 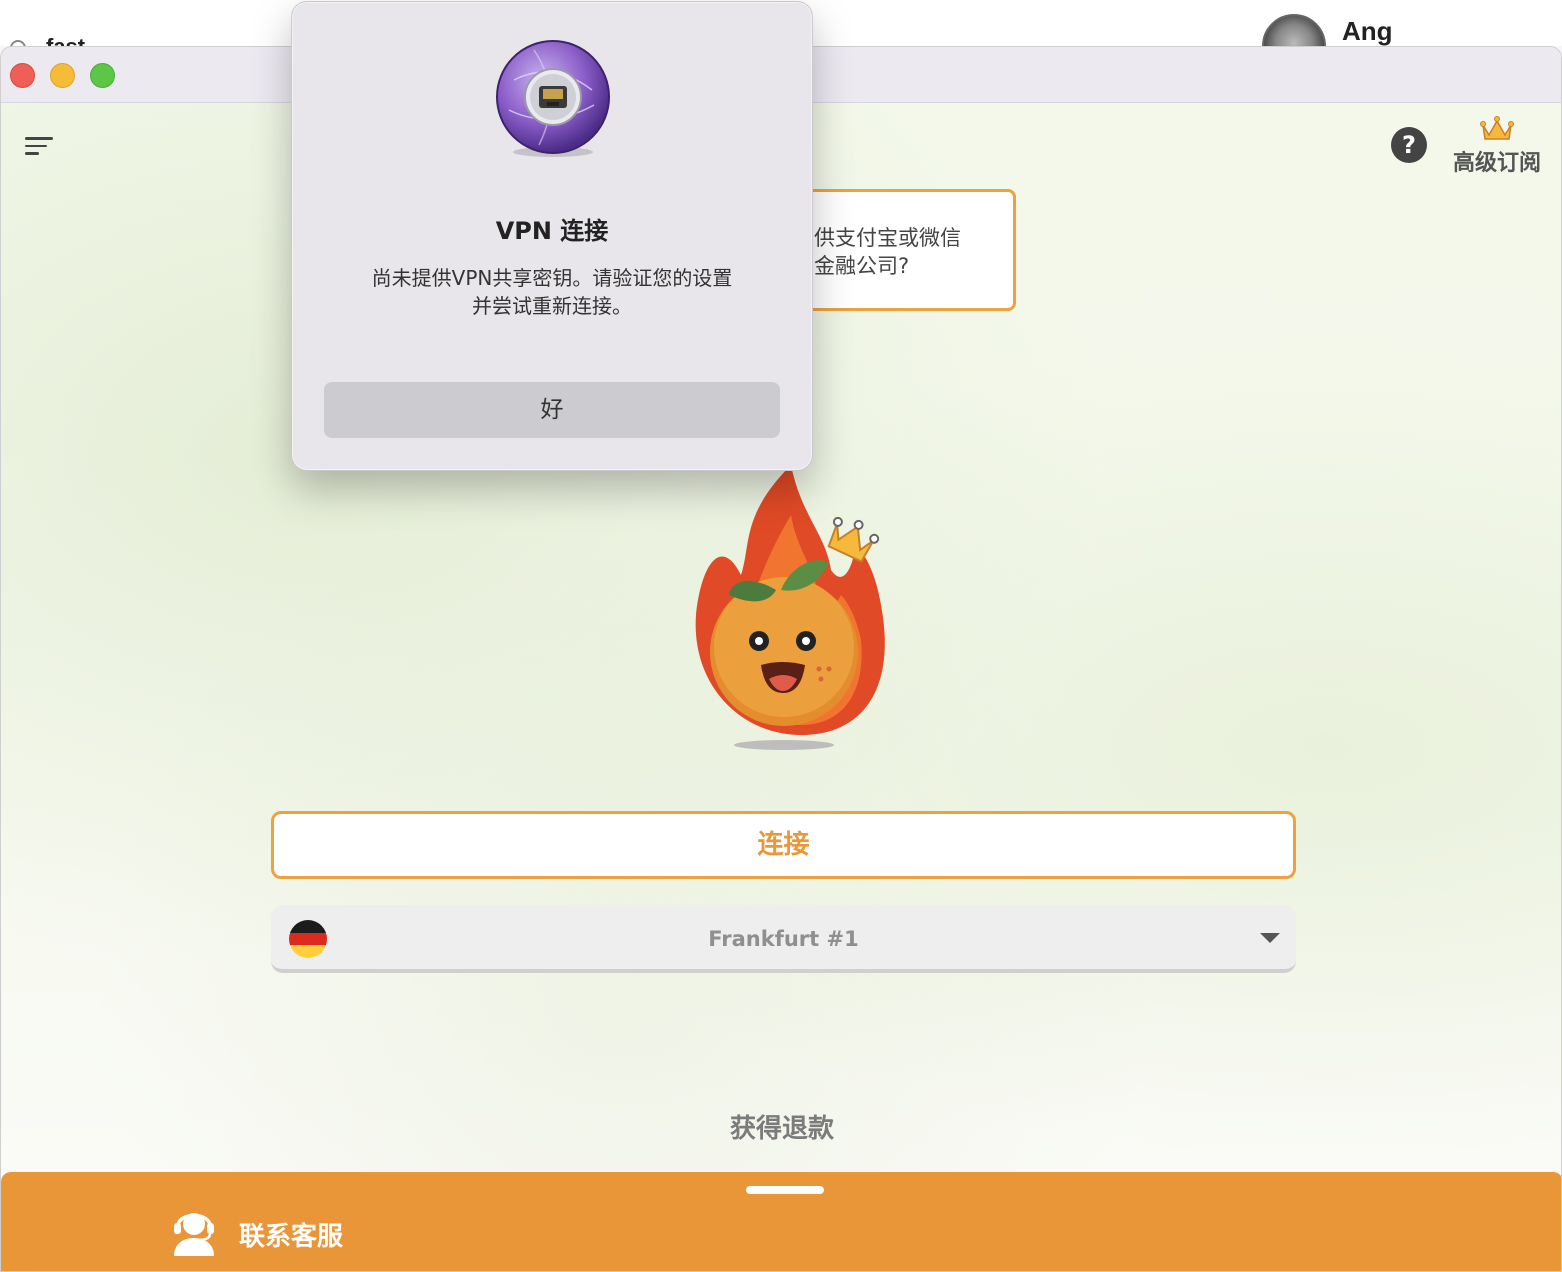 What do you see at coordinates (887, 238) in the screenshot?
I see `tip-line-1: 供支付宝或微信` at bounding box center [887, 238].